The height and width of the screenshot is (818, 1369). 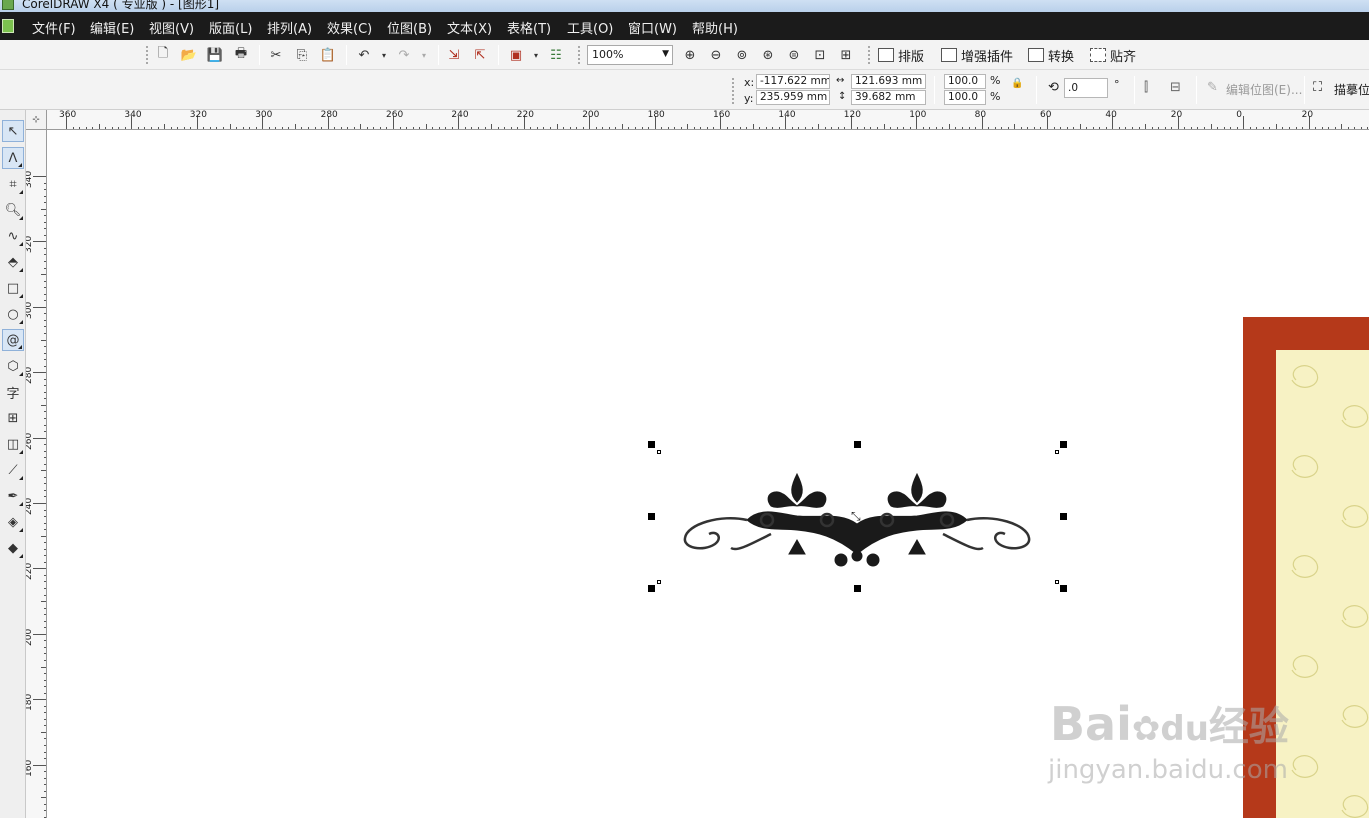 I want to click on new-document-icon: 🗋, so click(x=163, y=54).